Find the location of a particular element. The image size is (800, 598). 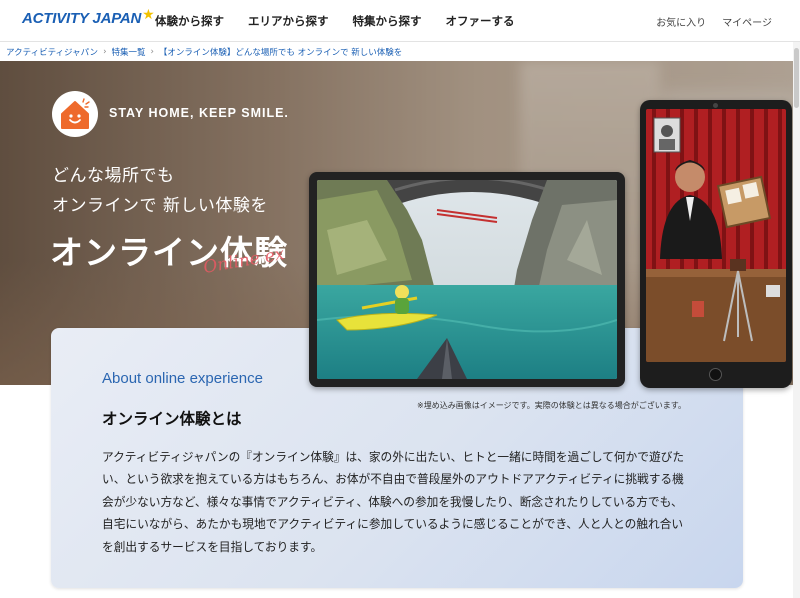

hero-tagline: STAY HOME, KEEP SMILE. is located at coordinates (199, 113).